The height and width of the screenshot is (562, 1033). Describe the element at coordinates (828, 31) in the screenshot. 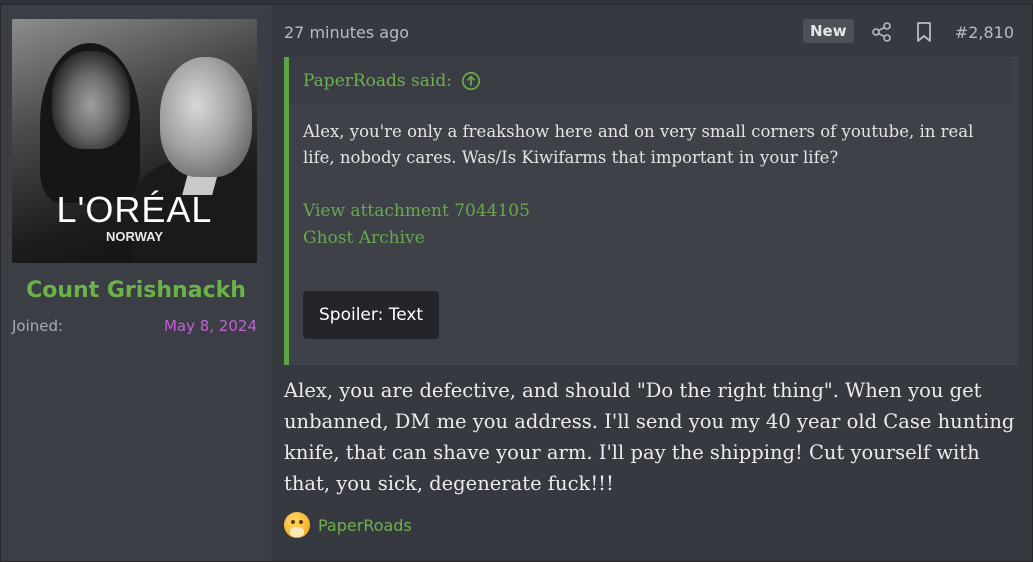

I see `new-badge: New` at that location.